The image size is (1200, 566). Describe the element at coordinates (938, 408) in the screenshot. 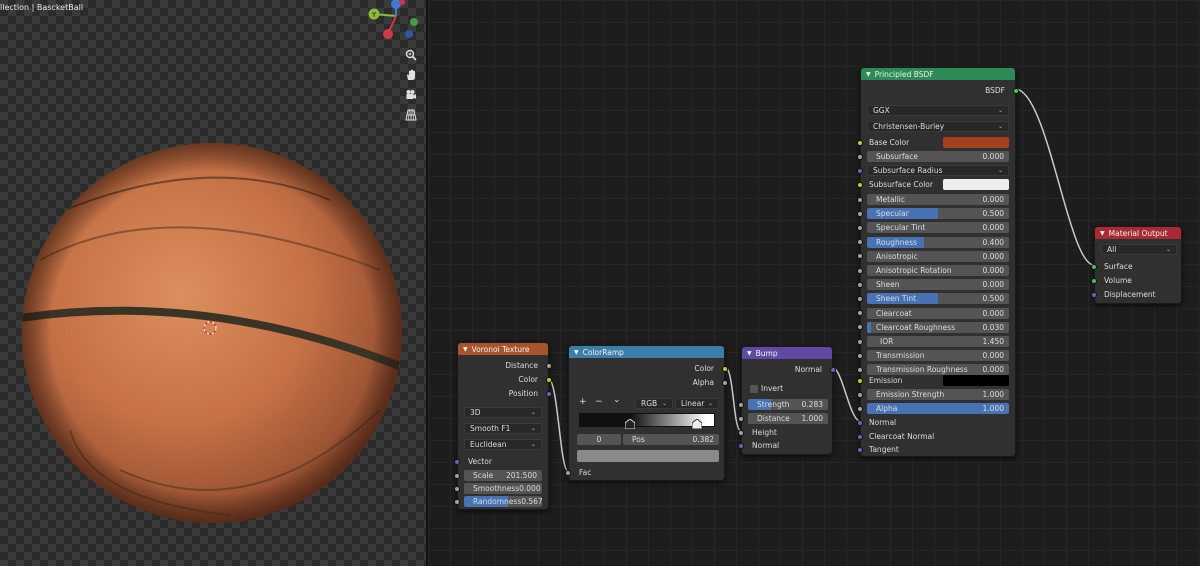

I see `alpha-field: Alpha 1.000` at that location.